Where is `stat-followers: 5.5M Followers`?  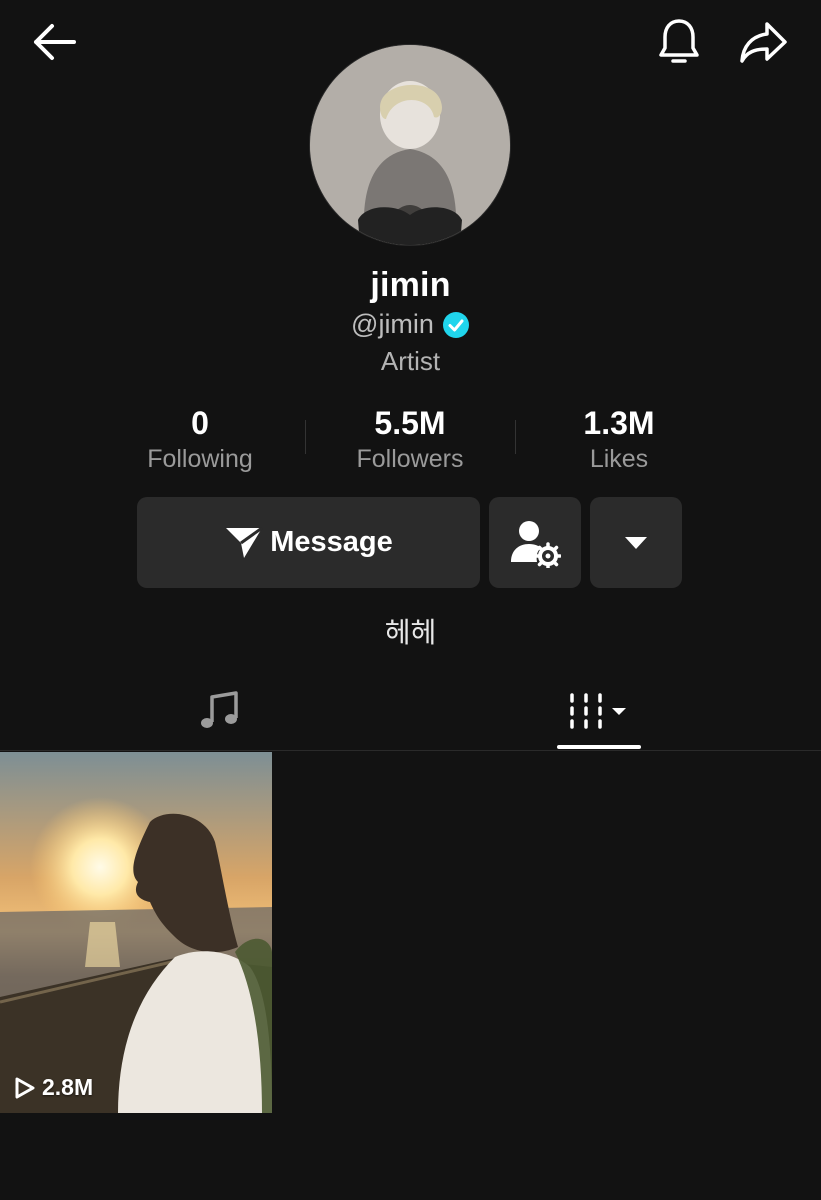 stat-followers: 5.5M Followers is located at coordinates (410, 440).